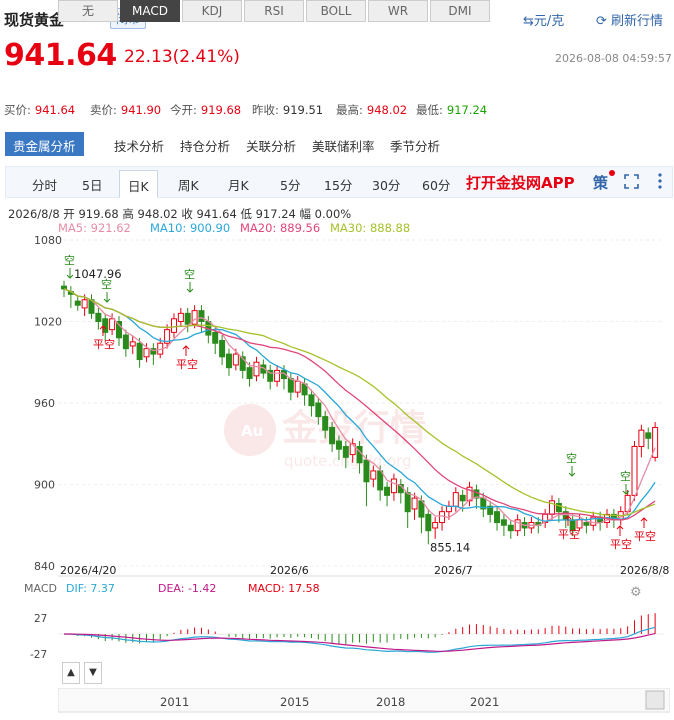 The width and height of the screenshot is (674, 720). I want to click on category-tab: 美联储利率, so click(343, 145).